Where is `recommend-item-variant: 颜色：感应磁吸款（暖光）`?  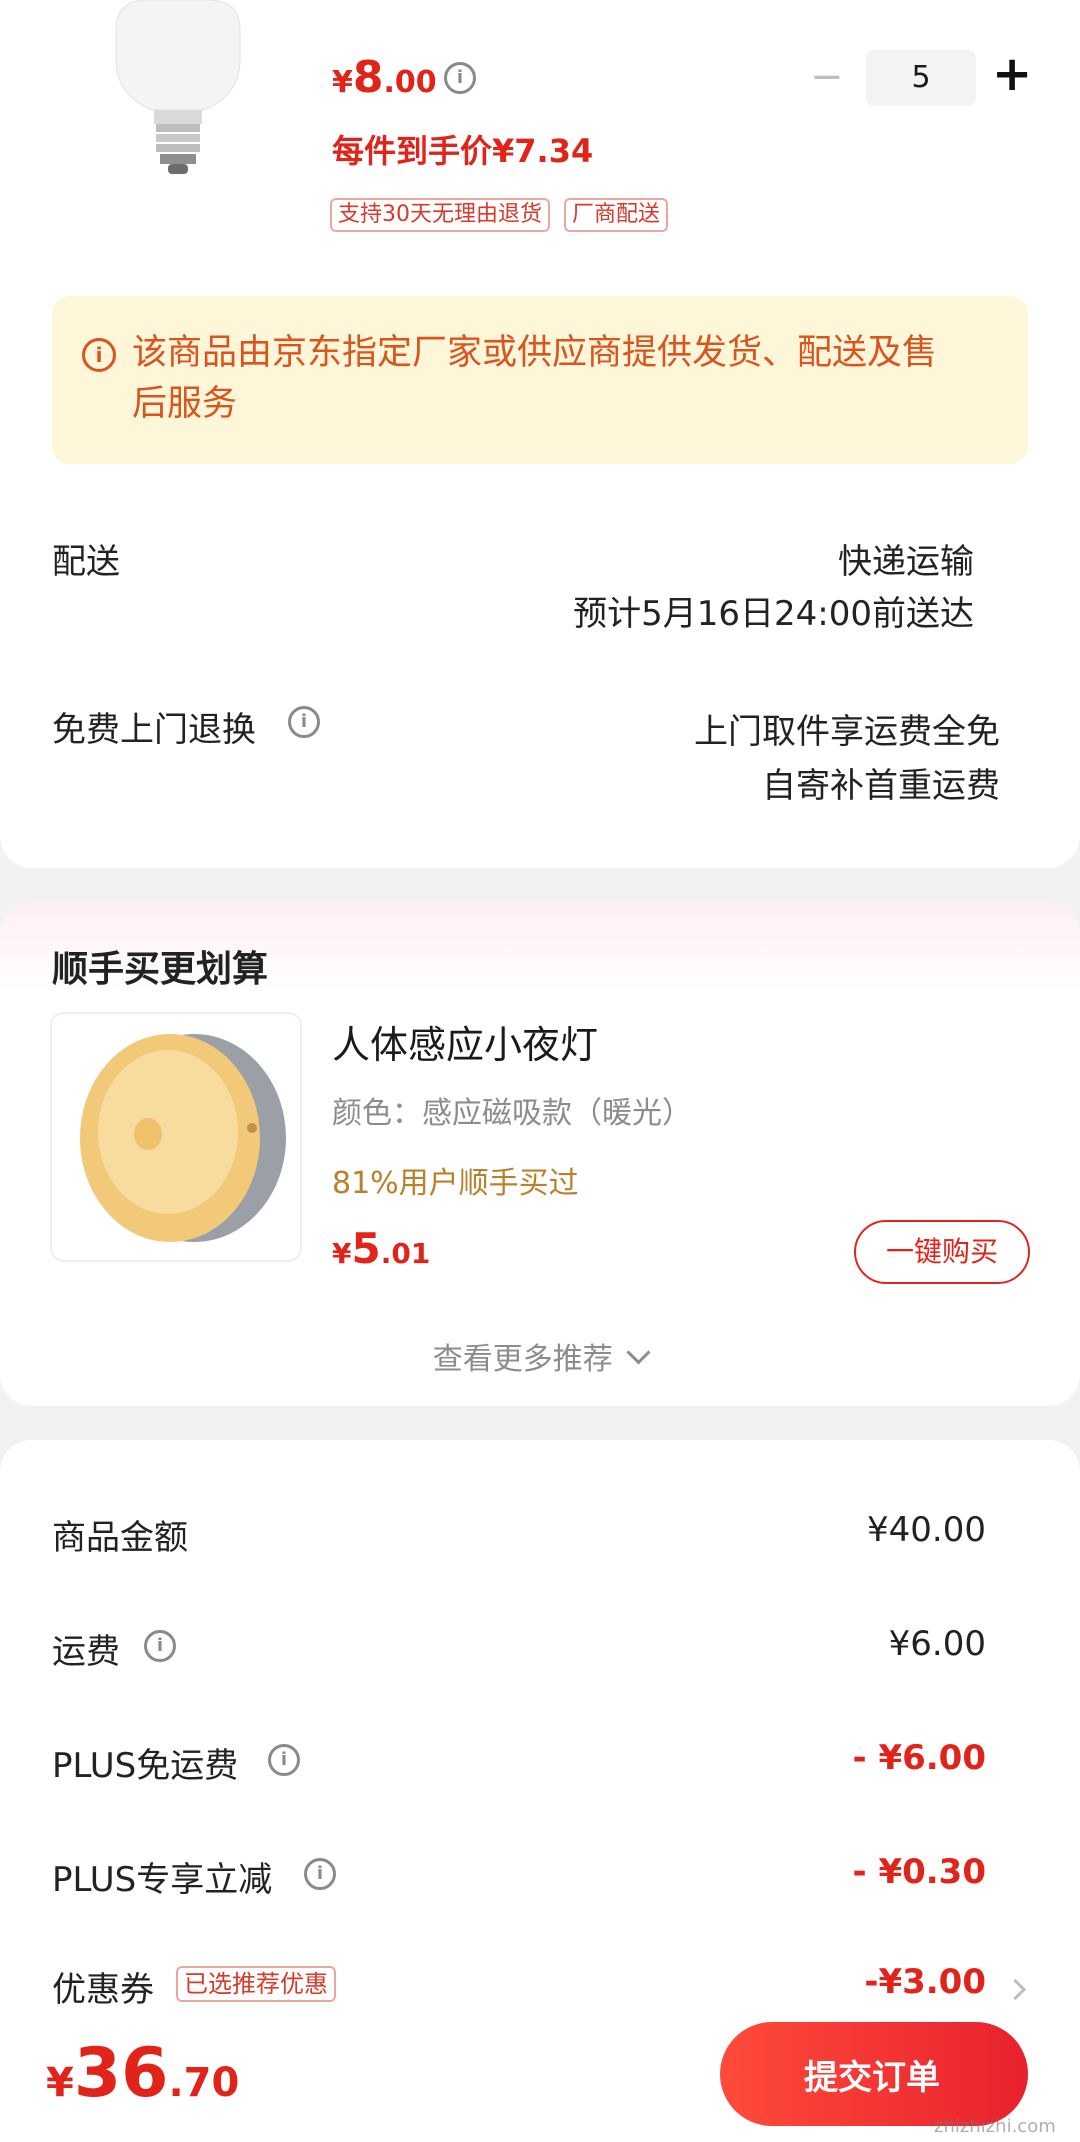 recommend-item-variant: 颜色：感应磁吸款（暖光） is located at coordinates (512, 1113).